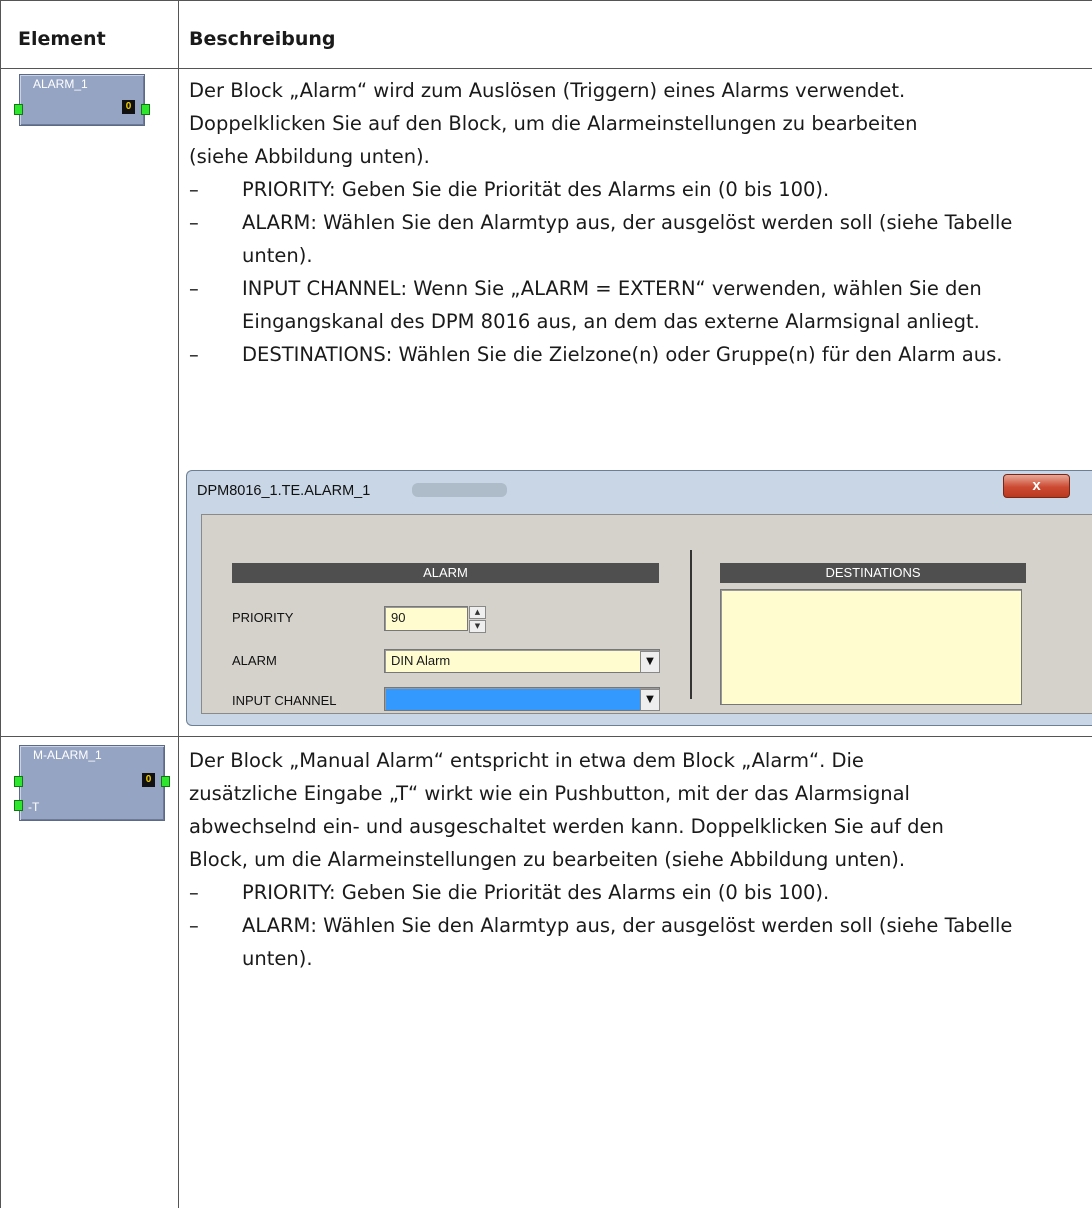 This screenshot has width=1092, height=1208. Describe the element at coordinates (871, 647) in the screenshot. I see `destinations-list` at that location.